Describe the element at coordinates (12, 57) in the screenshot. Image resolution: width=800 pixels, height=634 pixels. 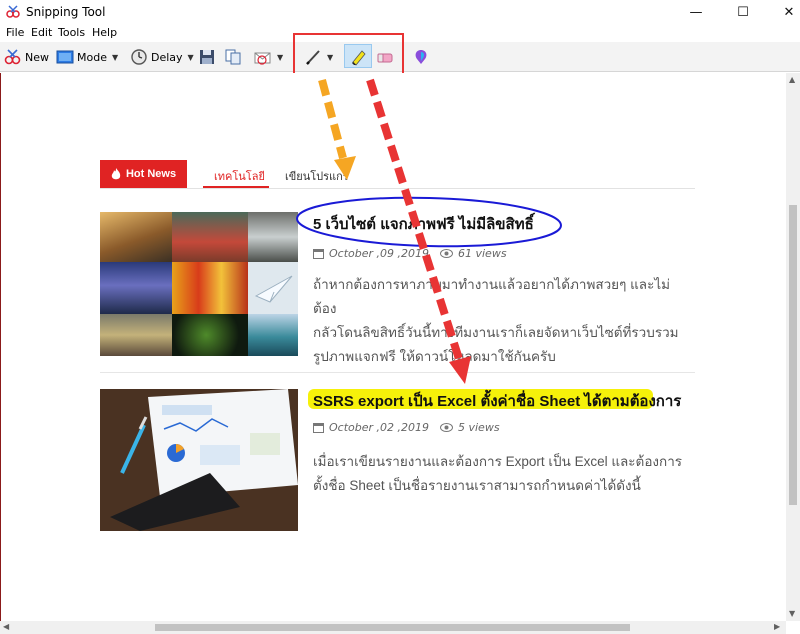
I see `new-snip-icon` at that location.